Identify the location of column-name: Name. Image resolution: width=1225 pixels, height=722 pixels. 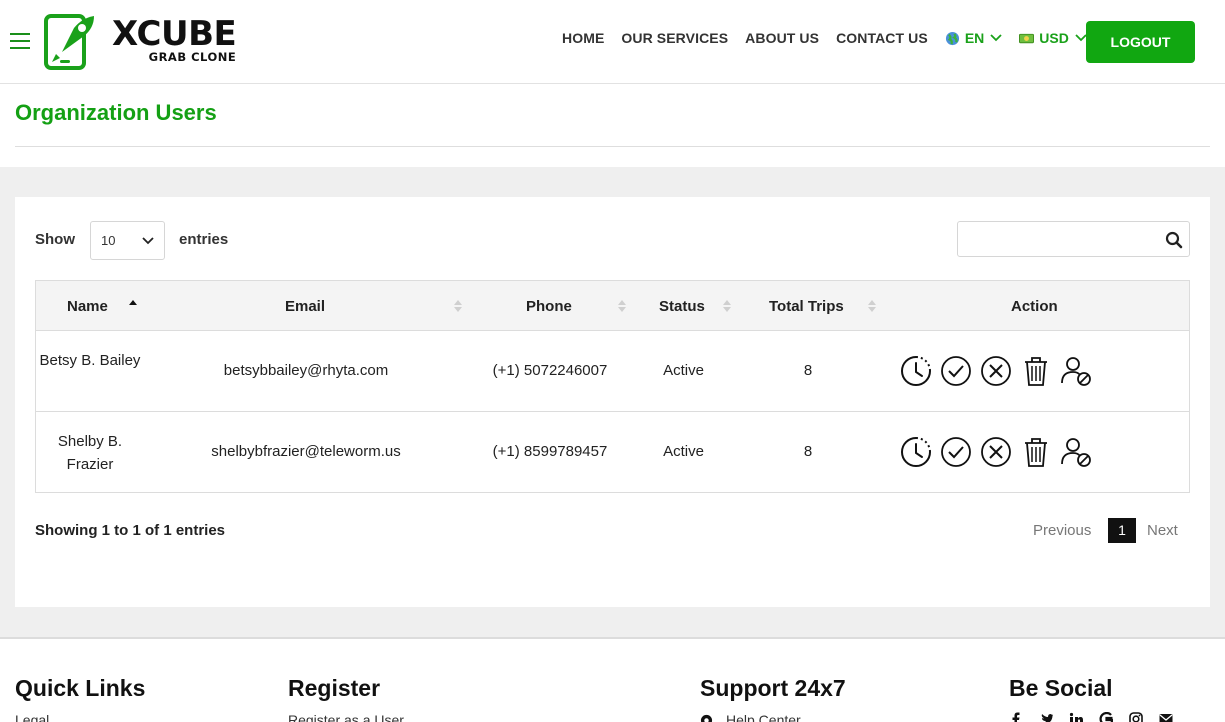
(87, 306).